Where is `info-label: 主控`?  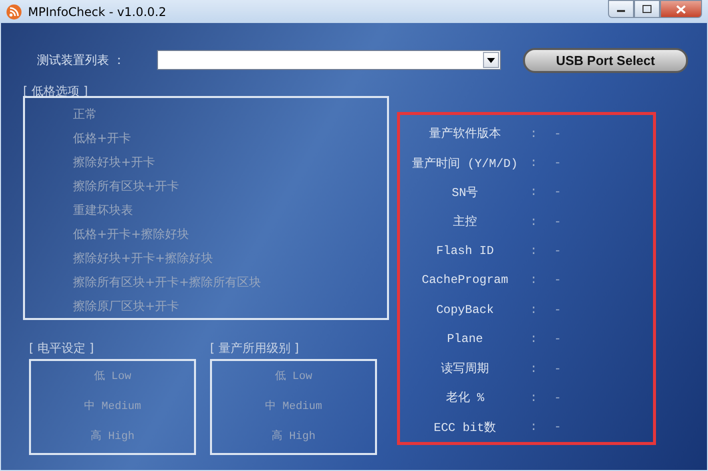
info-label: 主控 is located at coordinates (465, 222).